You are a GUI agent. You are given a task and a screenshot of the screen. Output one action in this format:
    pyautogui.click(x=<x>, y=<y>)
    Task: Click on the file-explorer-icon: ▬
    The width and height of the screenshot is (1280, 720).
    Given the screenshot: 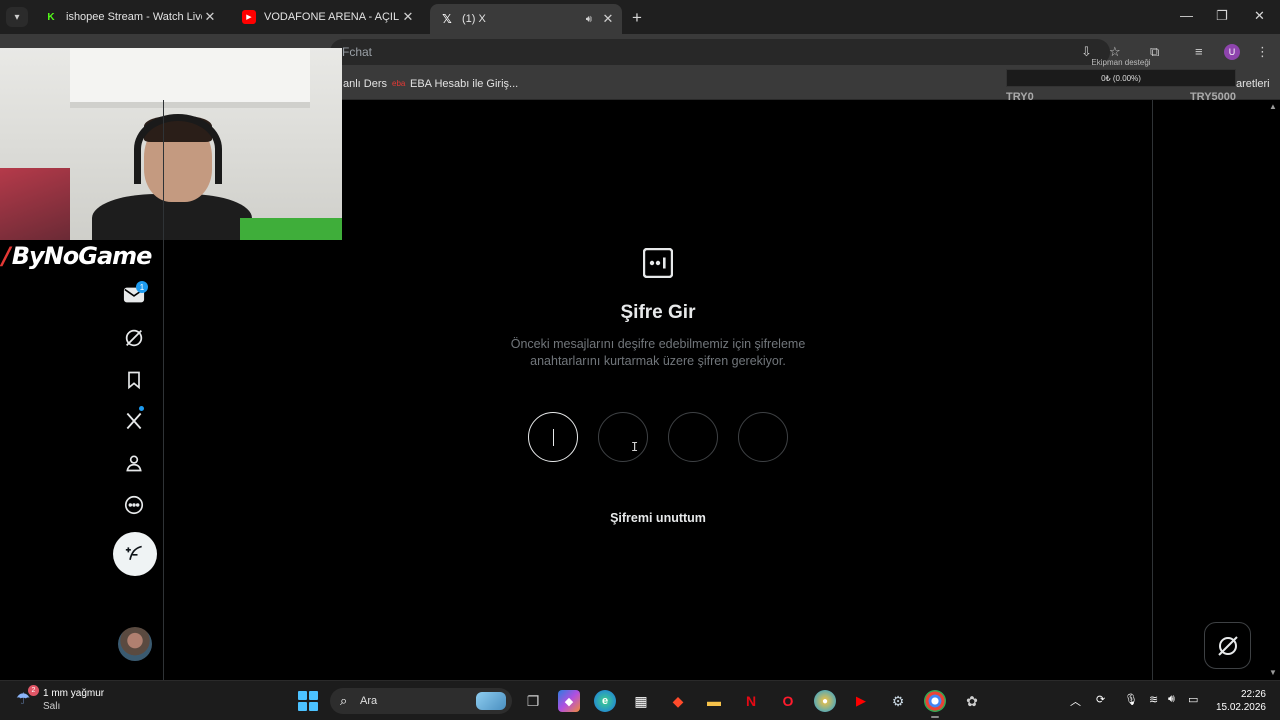 What is the action you would take?
    pyautogui.click(x=714, y=701)
    